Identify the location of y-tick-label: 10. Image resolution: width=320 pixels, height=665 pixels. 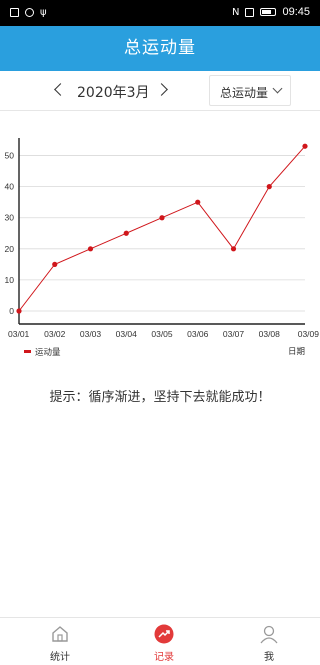
(10, 280).